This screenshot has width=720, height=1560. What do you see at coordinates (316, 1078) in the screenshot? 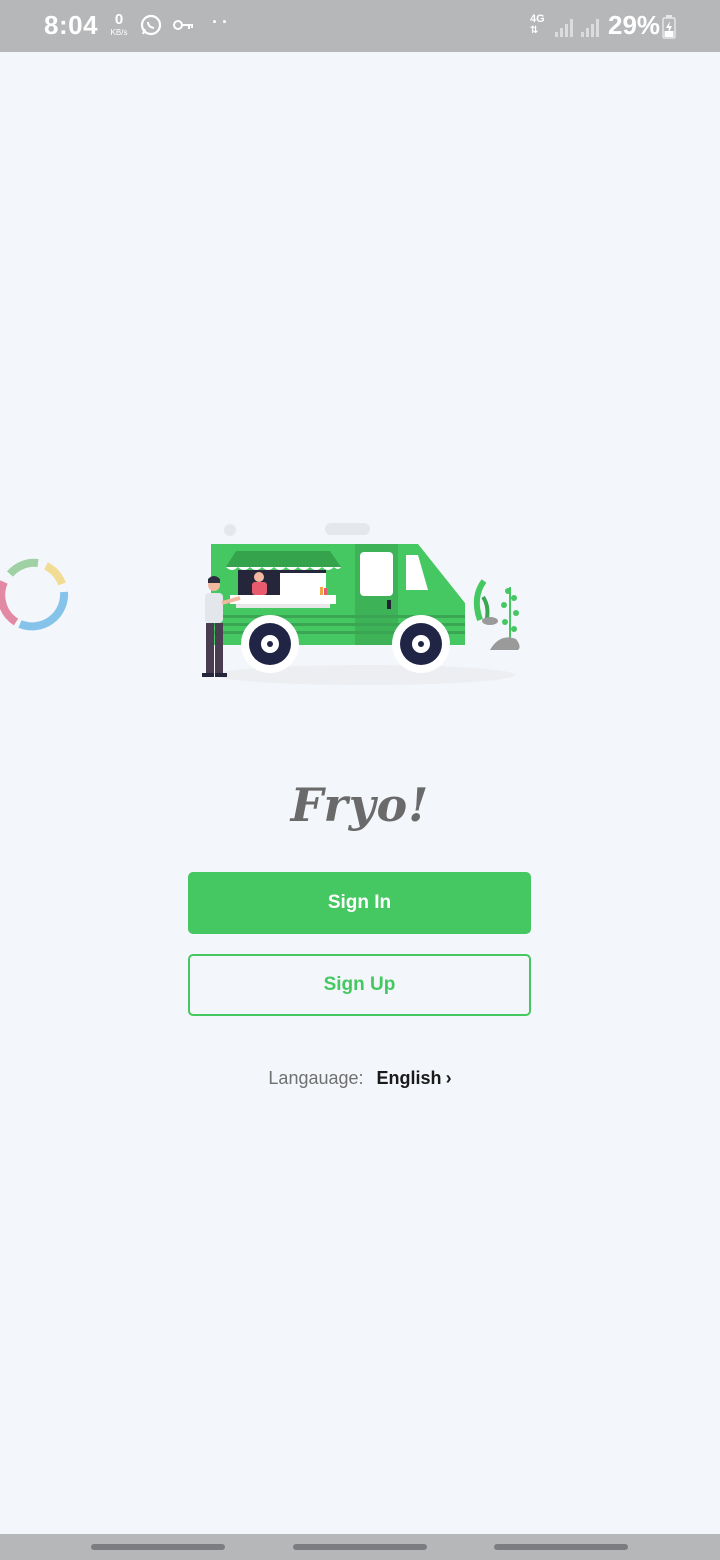
I see `language-label: Langauage:` at bounding box center [316, 1078].